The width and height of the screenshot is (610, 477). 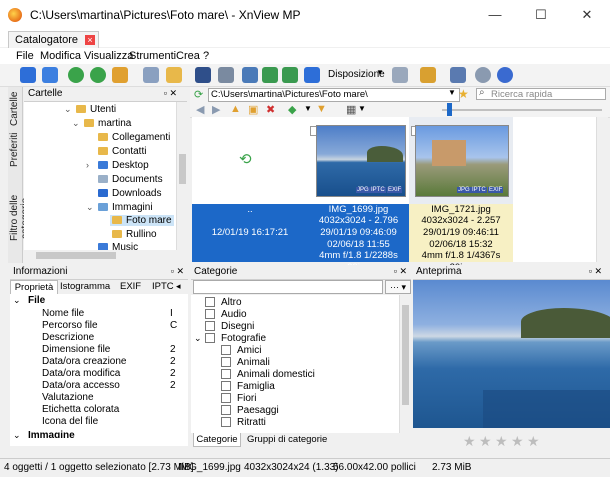 What do you see at coordinates (25, 56) in the screenshot?
I see `menu-file: File` at bounding box center [25, 56].